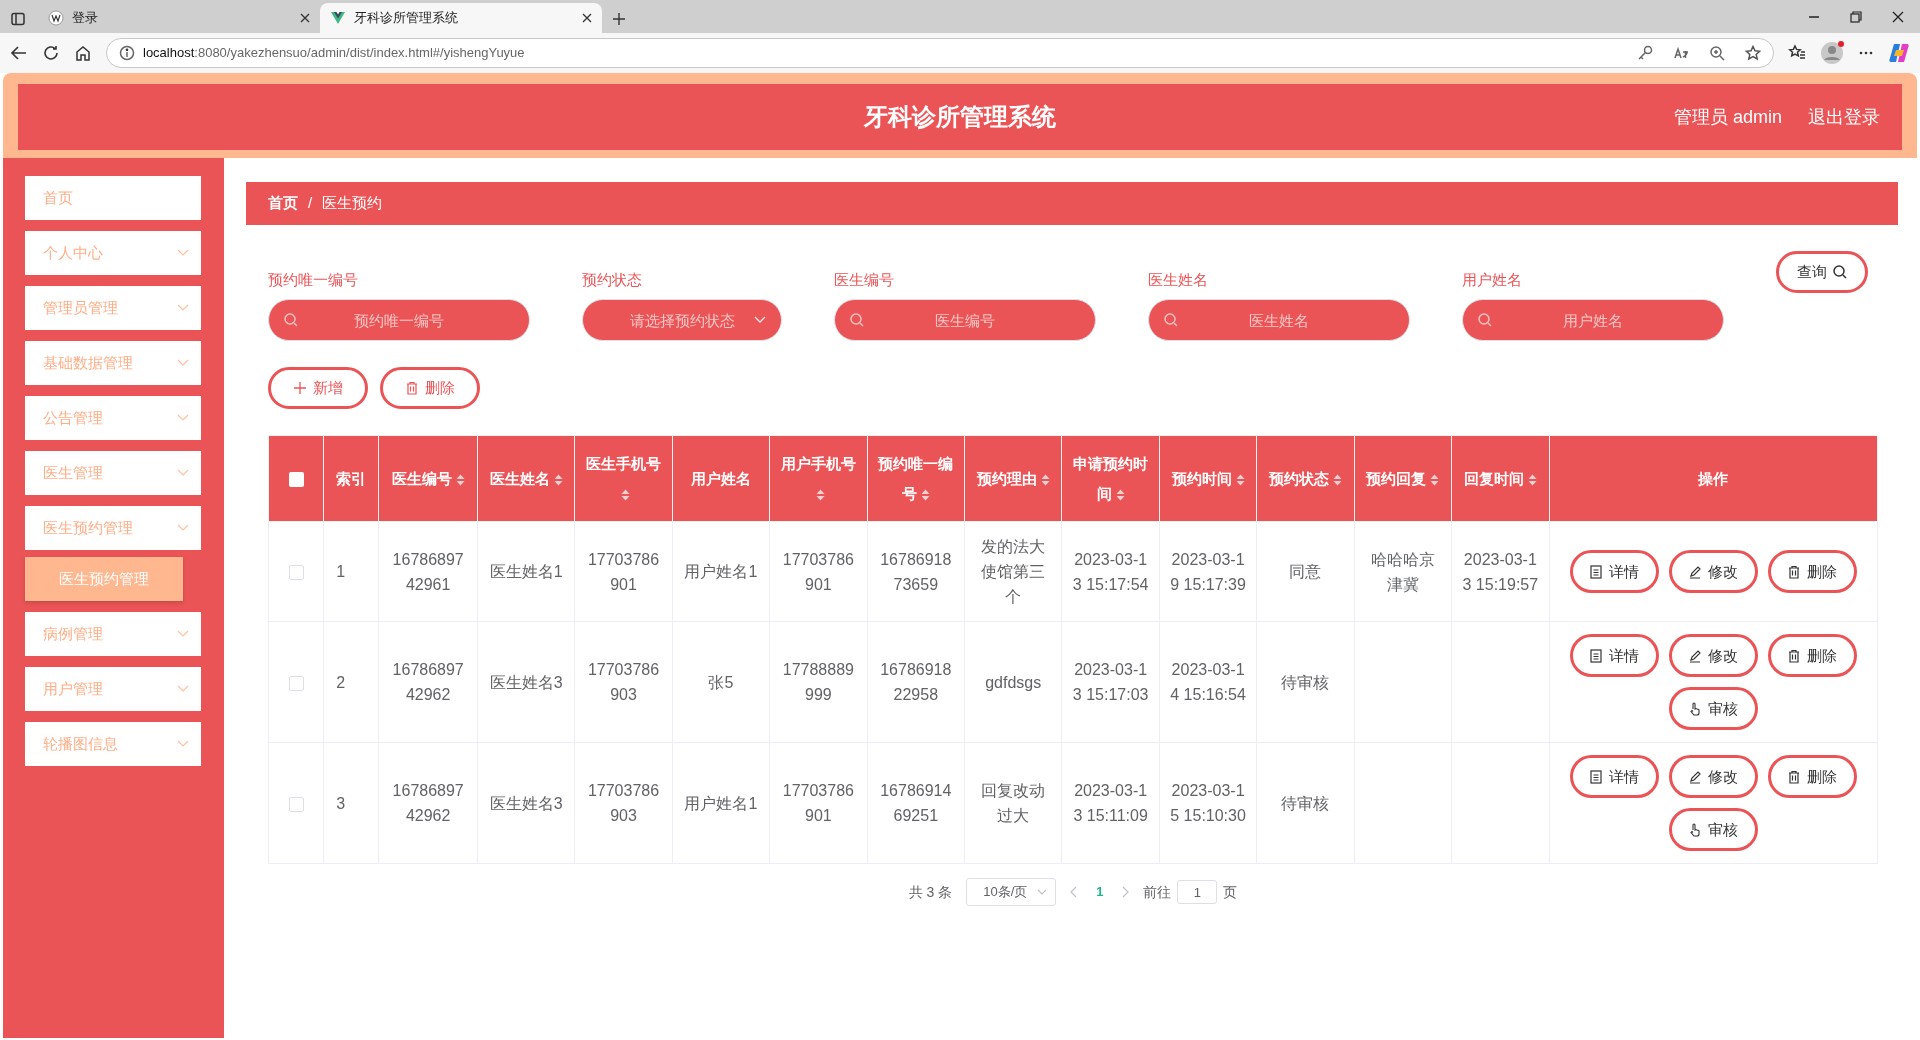 The image size is (1920, 1040). I want to click on sidebar-item: 首页, so click(113, 198).